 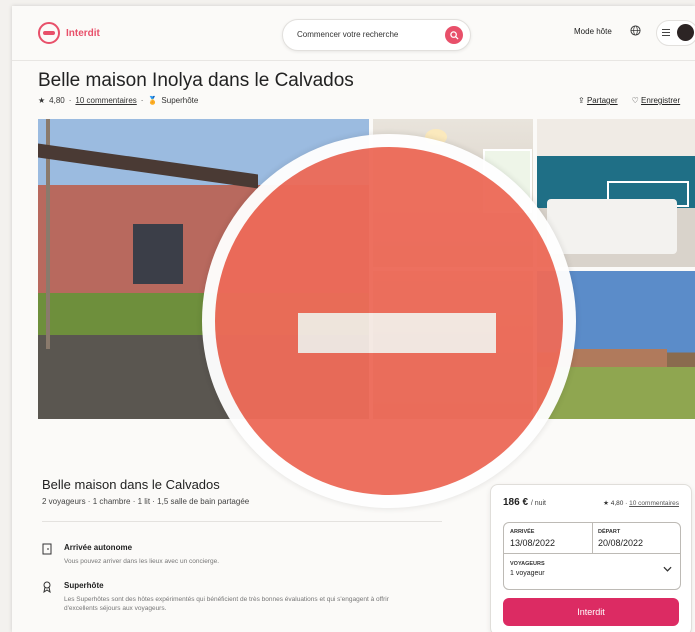 What do you see at coordinates (617, 503) in the screenshot?
I see `card-rating-value: 4,80` at bounding box center [617, 503].